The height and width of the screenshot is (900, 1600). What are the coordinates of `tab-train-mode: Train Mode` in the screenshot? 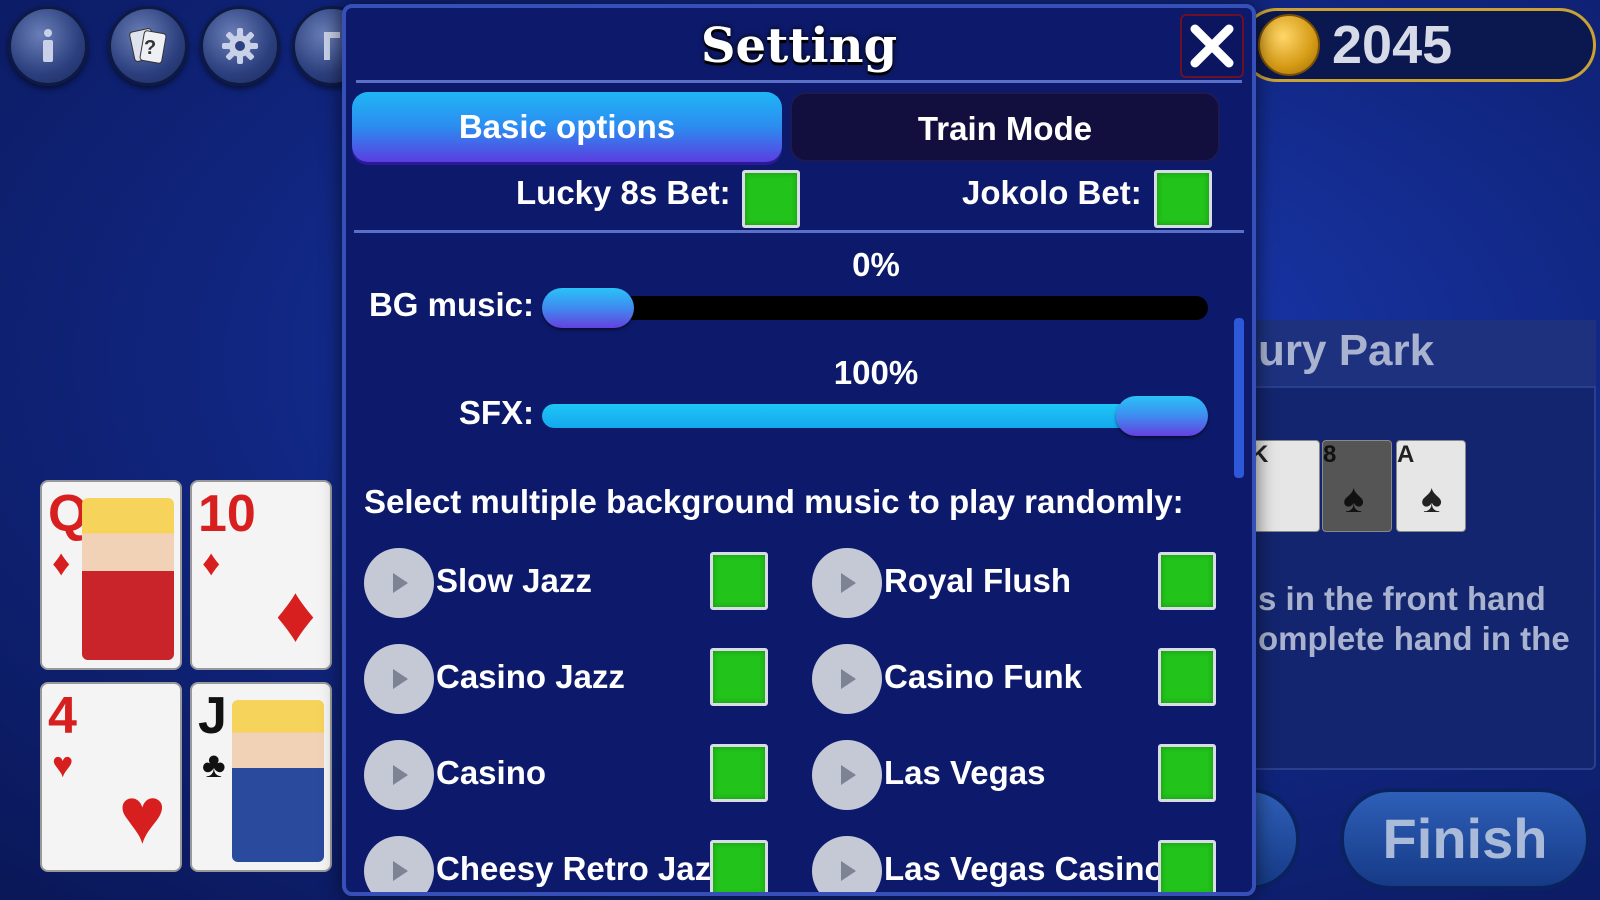 It's located at (1005, 127).